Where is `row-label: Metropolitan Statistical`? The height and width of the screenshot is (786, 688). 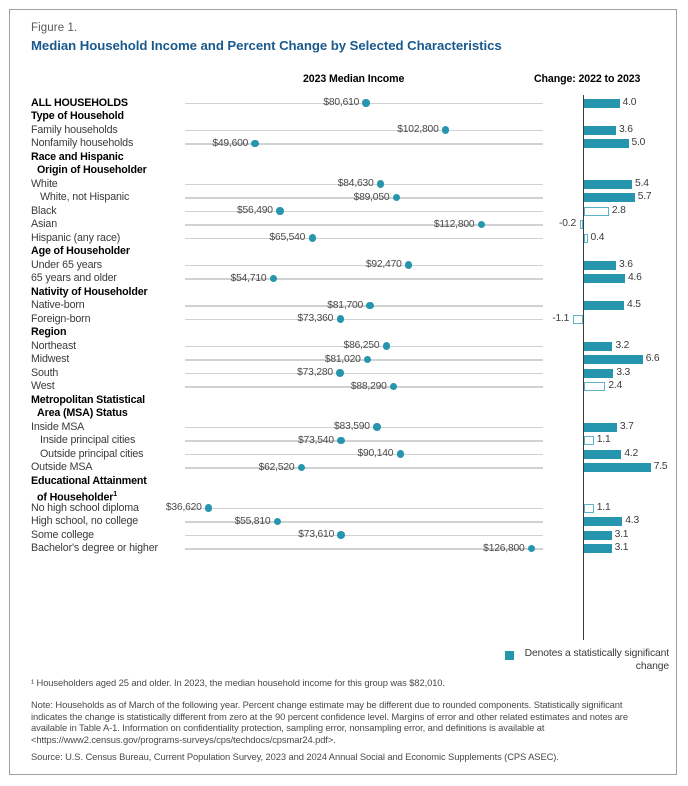 row-label: Metropolitan Statistical is located at coordinates (88, 399).